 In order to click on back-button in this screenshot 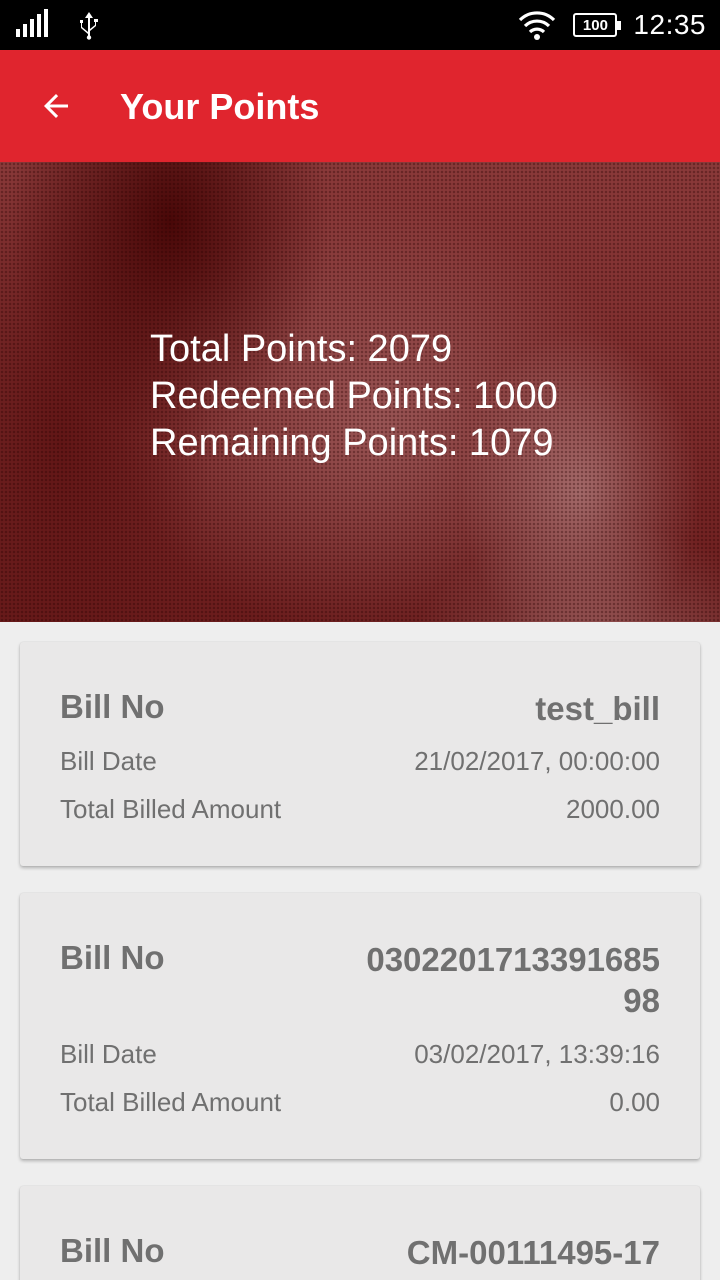, I will do `click(56, 106)`.